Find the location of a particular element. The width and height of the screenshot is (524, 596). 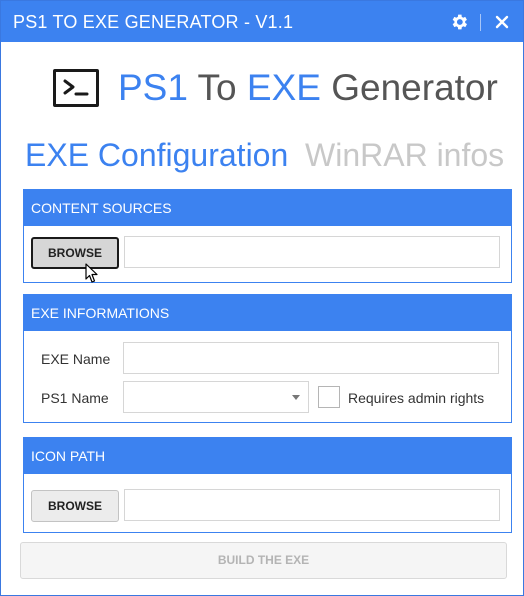

tab-winrar-infos: WinRAR infos is located at coordinates (404, 155).